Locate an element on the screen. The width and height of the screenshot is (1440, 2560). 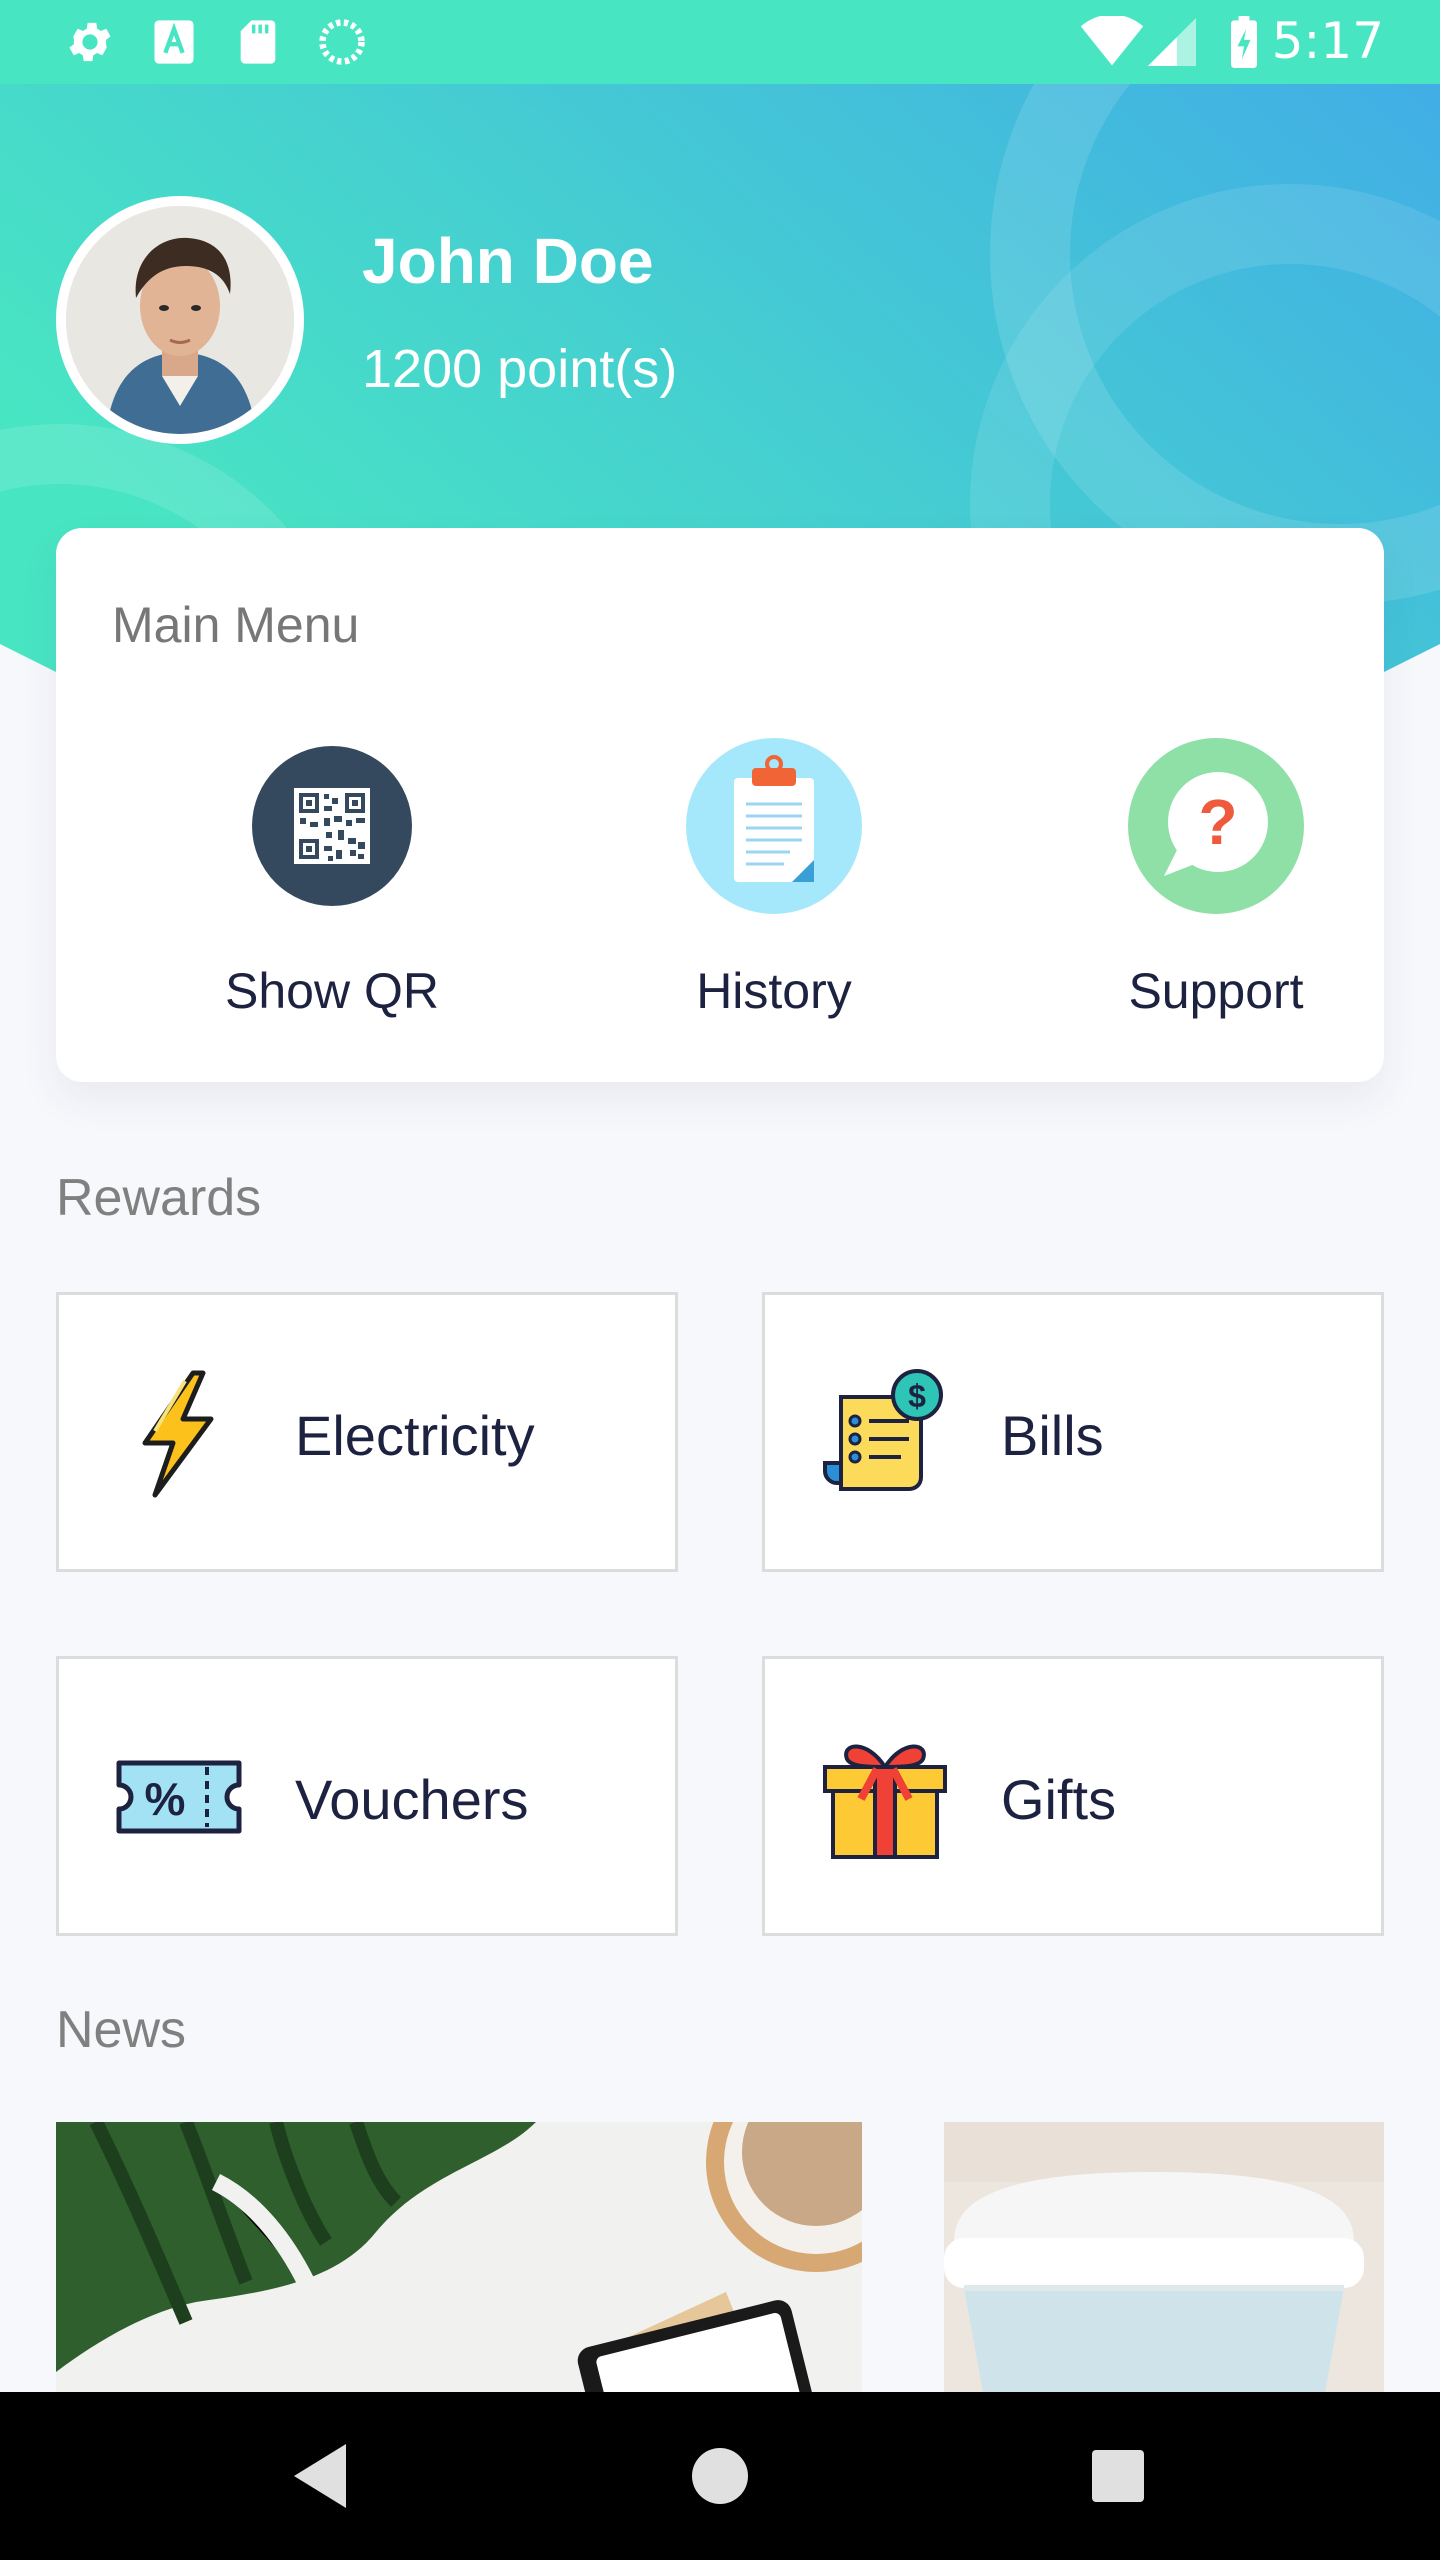
reward-vouchers: % Vouchers is located at coordinates (367, 1796).